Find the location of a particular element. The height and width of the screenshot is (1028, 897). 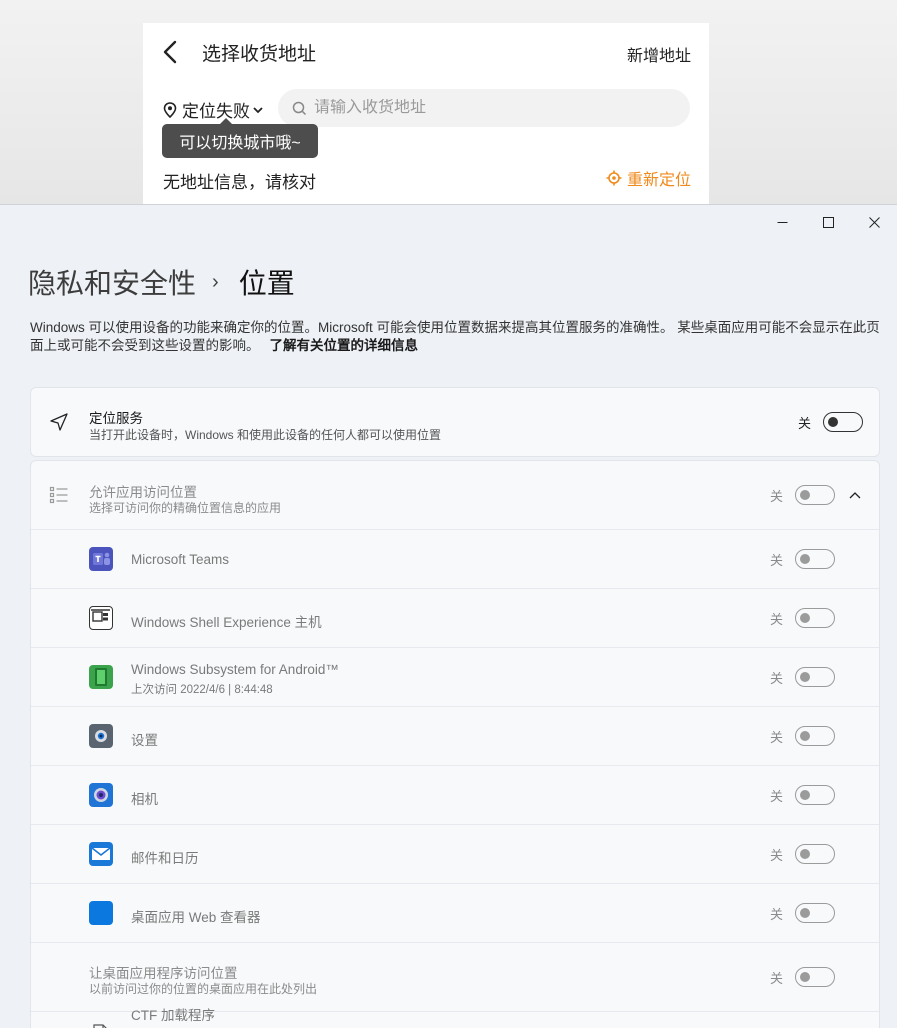

no-address-message: 无地址信息，请核对 is located at coordinates (239, 182).